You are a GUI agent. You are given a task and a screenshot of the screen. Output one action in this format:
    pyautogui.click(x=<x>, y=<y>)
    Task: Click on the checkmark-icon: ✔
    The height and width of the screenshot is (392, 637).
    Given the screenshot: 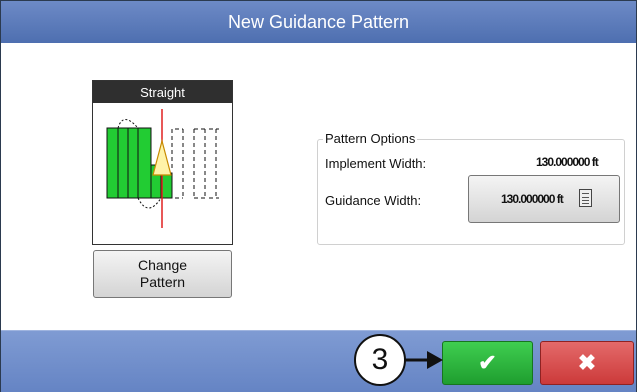 What is the action you would take?
    pyautogui.click(x=487, y=362)
    